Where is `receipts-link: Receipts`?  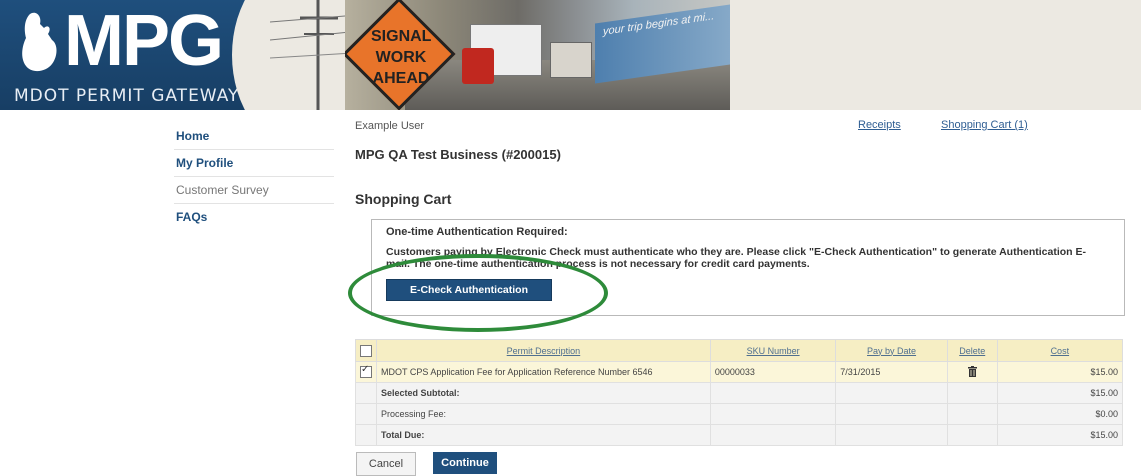 receipts-link: Receipts is located at coordinates (879, 125).